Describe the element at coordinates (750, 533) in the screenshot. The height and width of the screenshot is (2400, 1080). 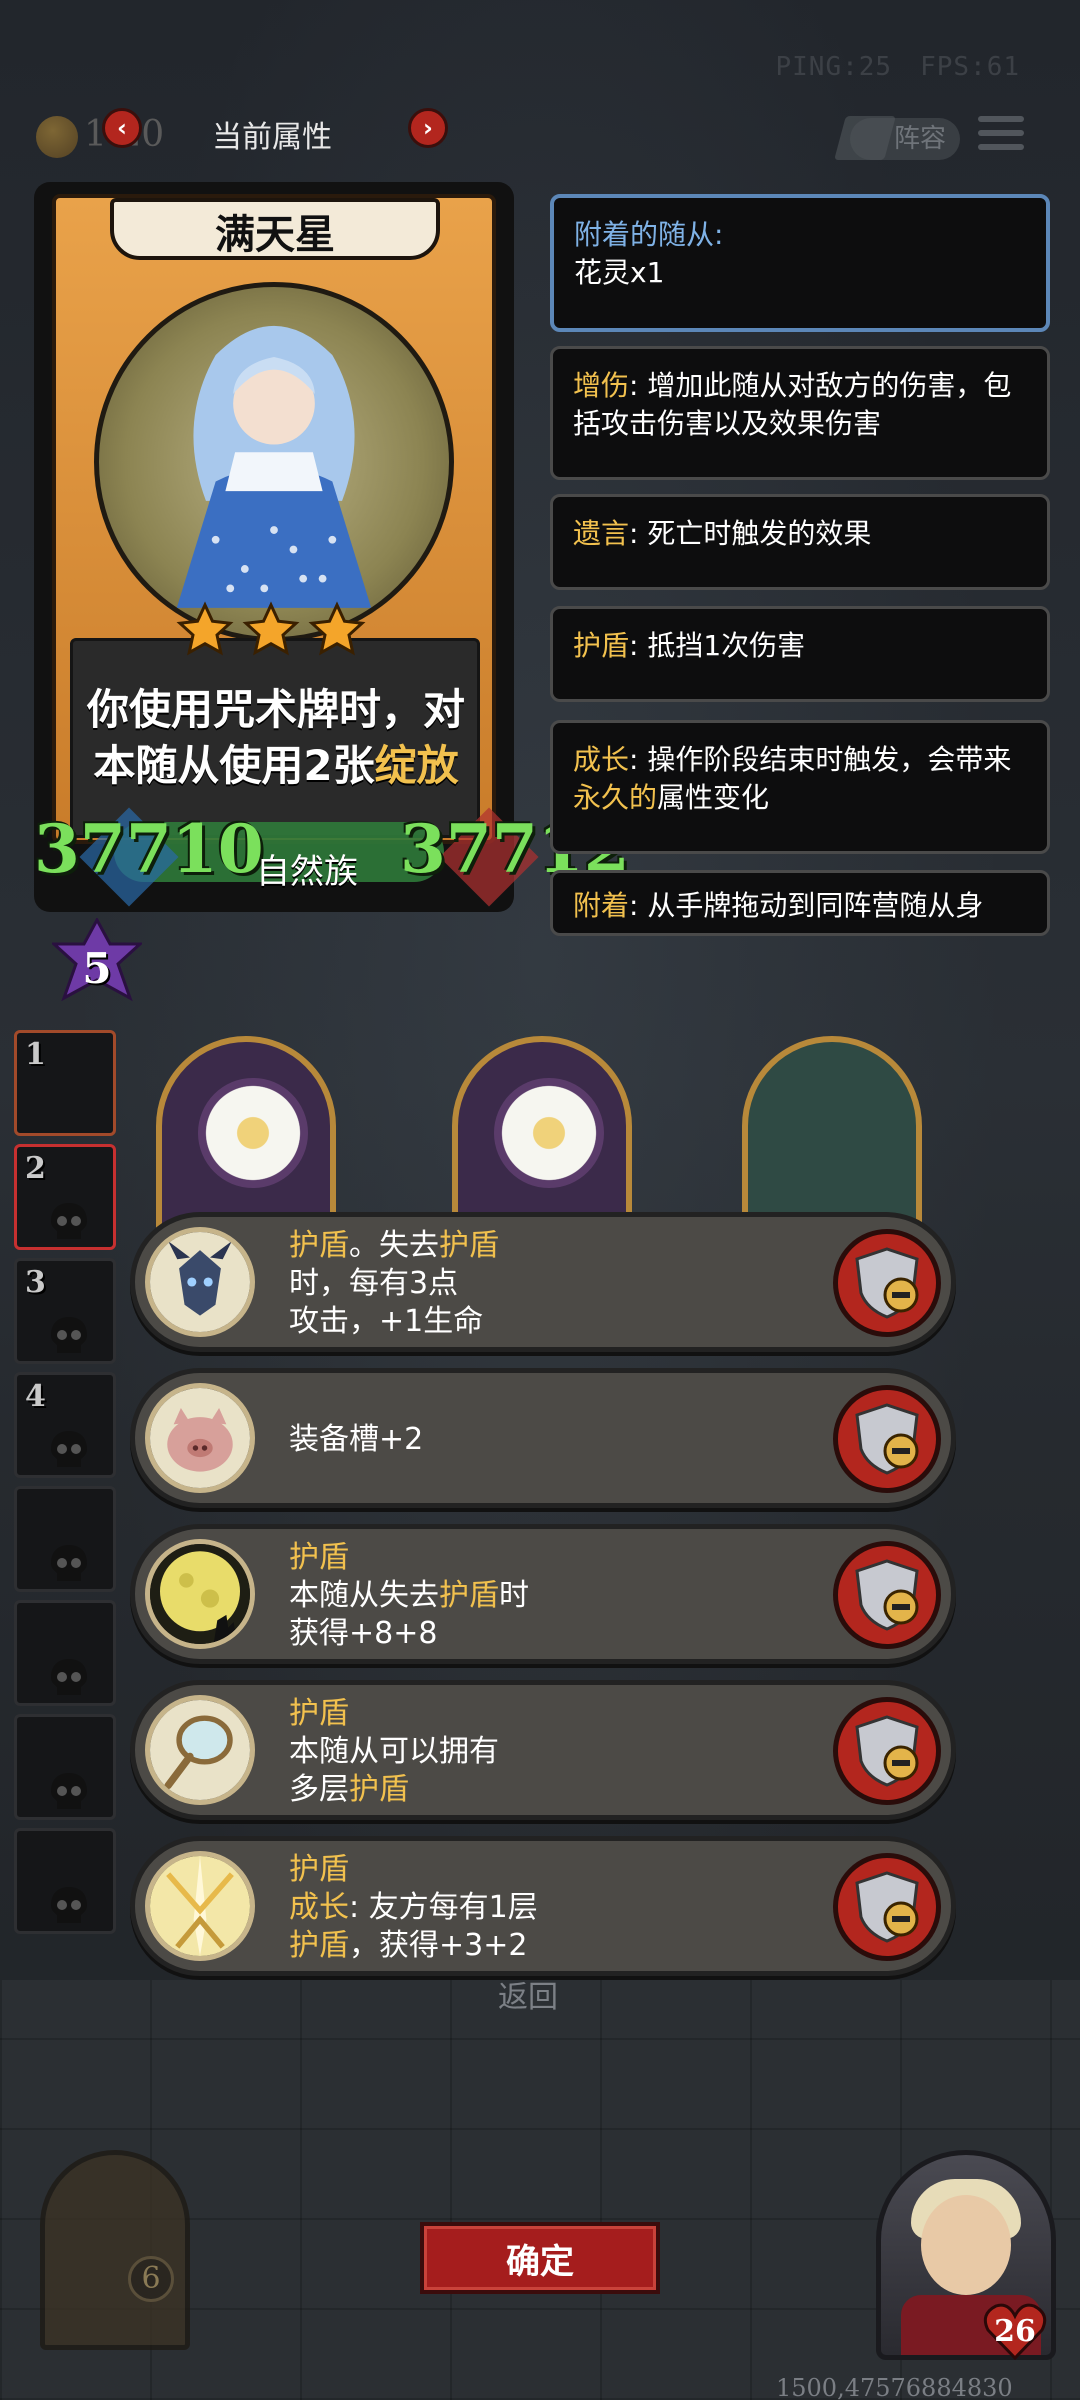
I see `keyword-deathrattle-desc: : 死亡时触发的效果` at that location.